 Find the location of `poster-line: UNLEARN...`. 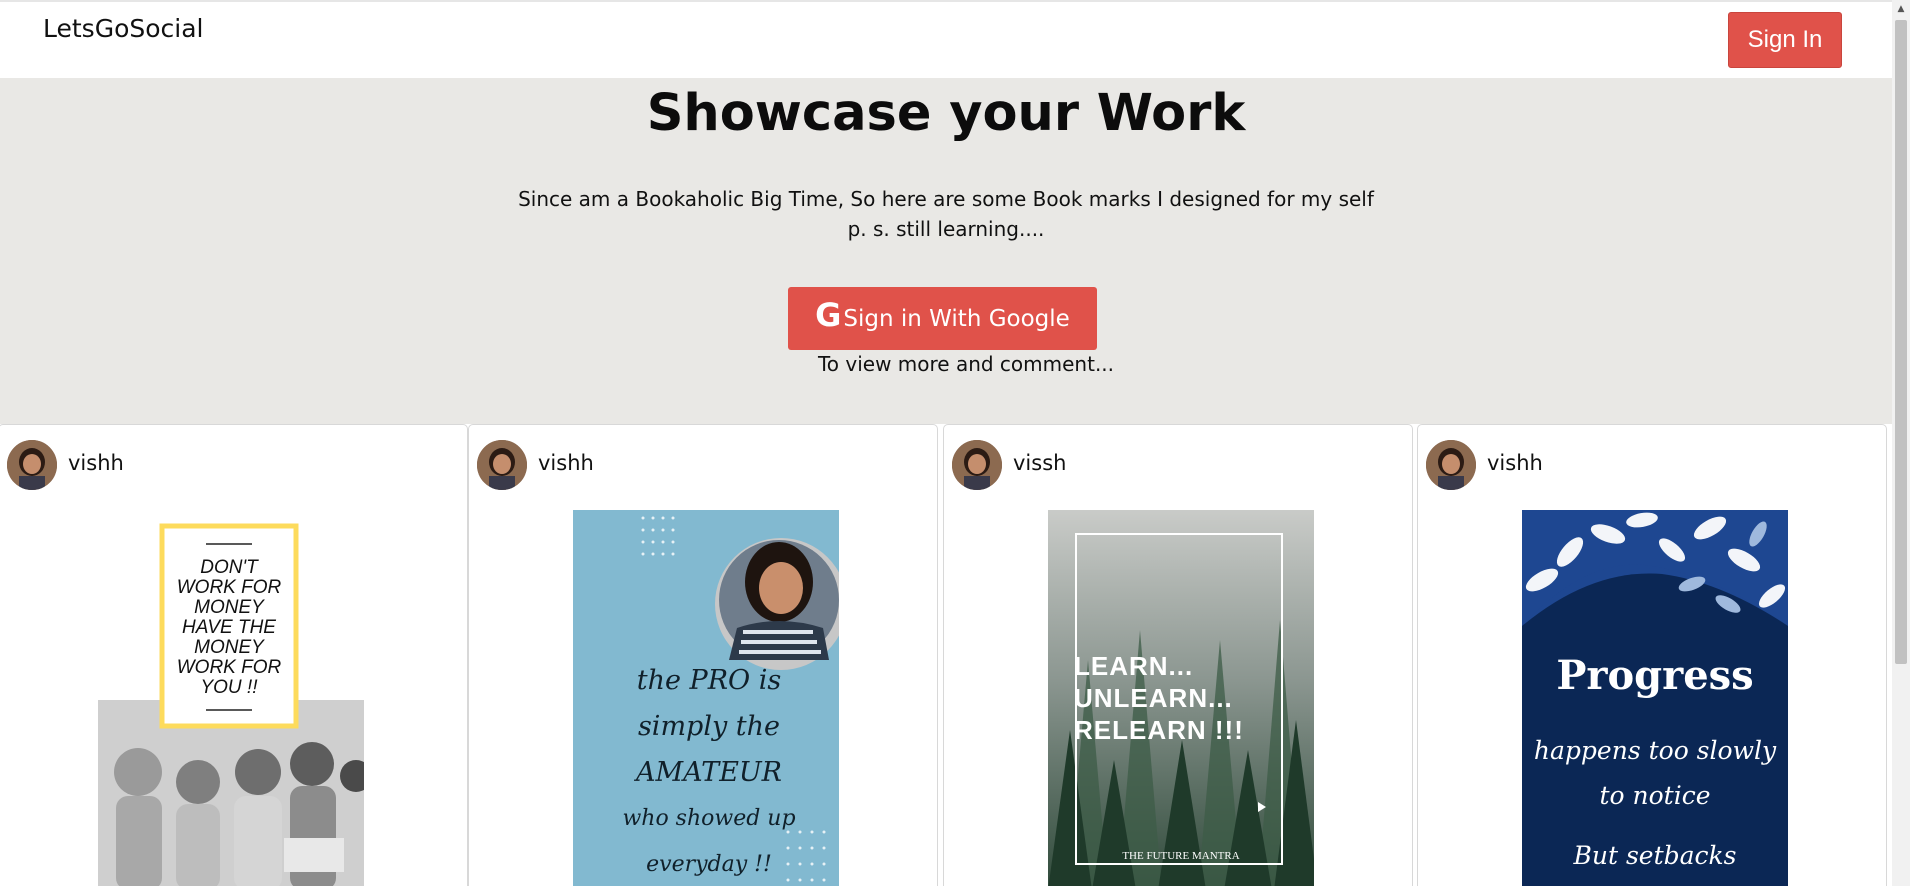

poster-line: UNLEARN... is located at coordinates (1153, 698).